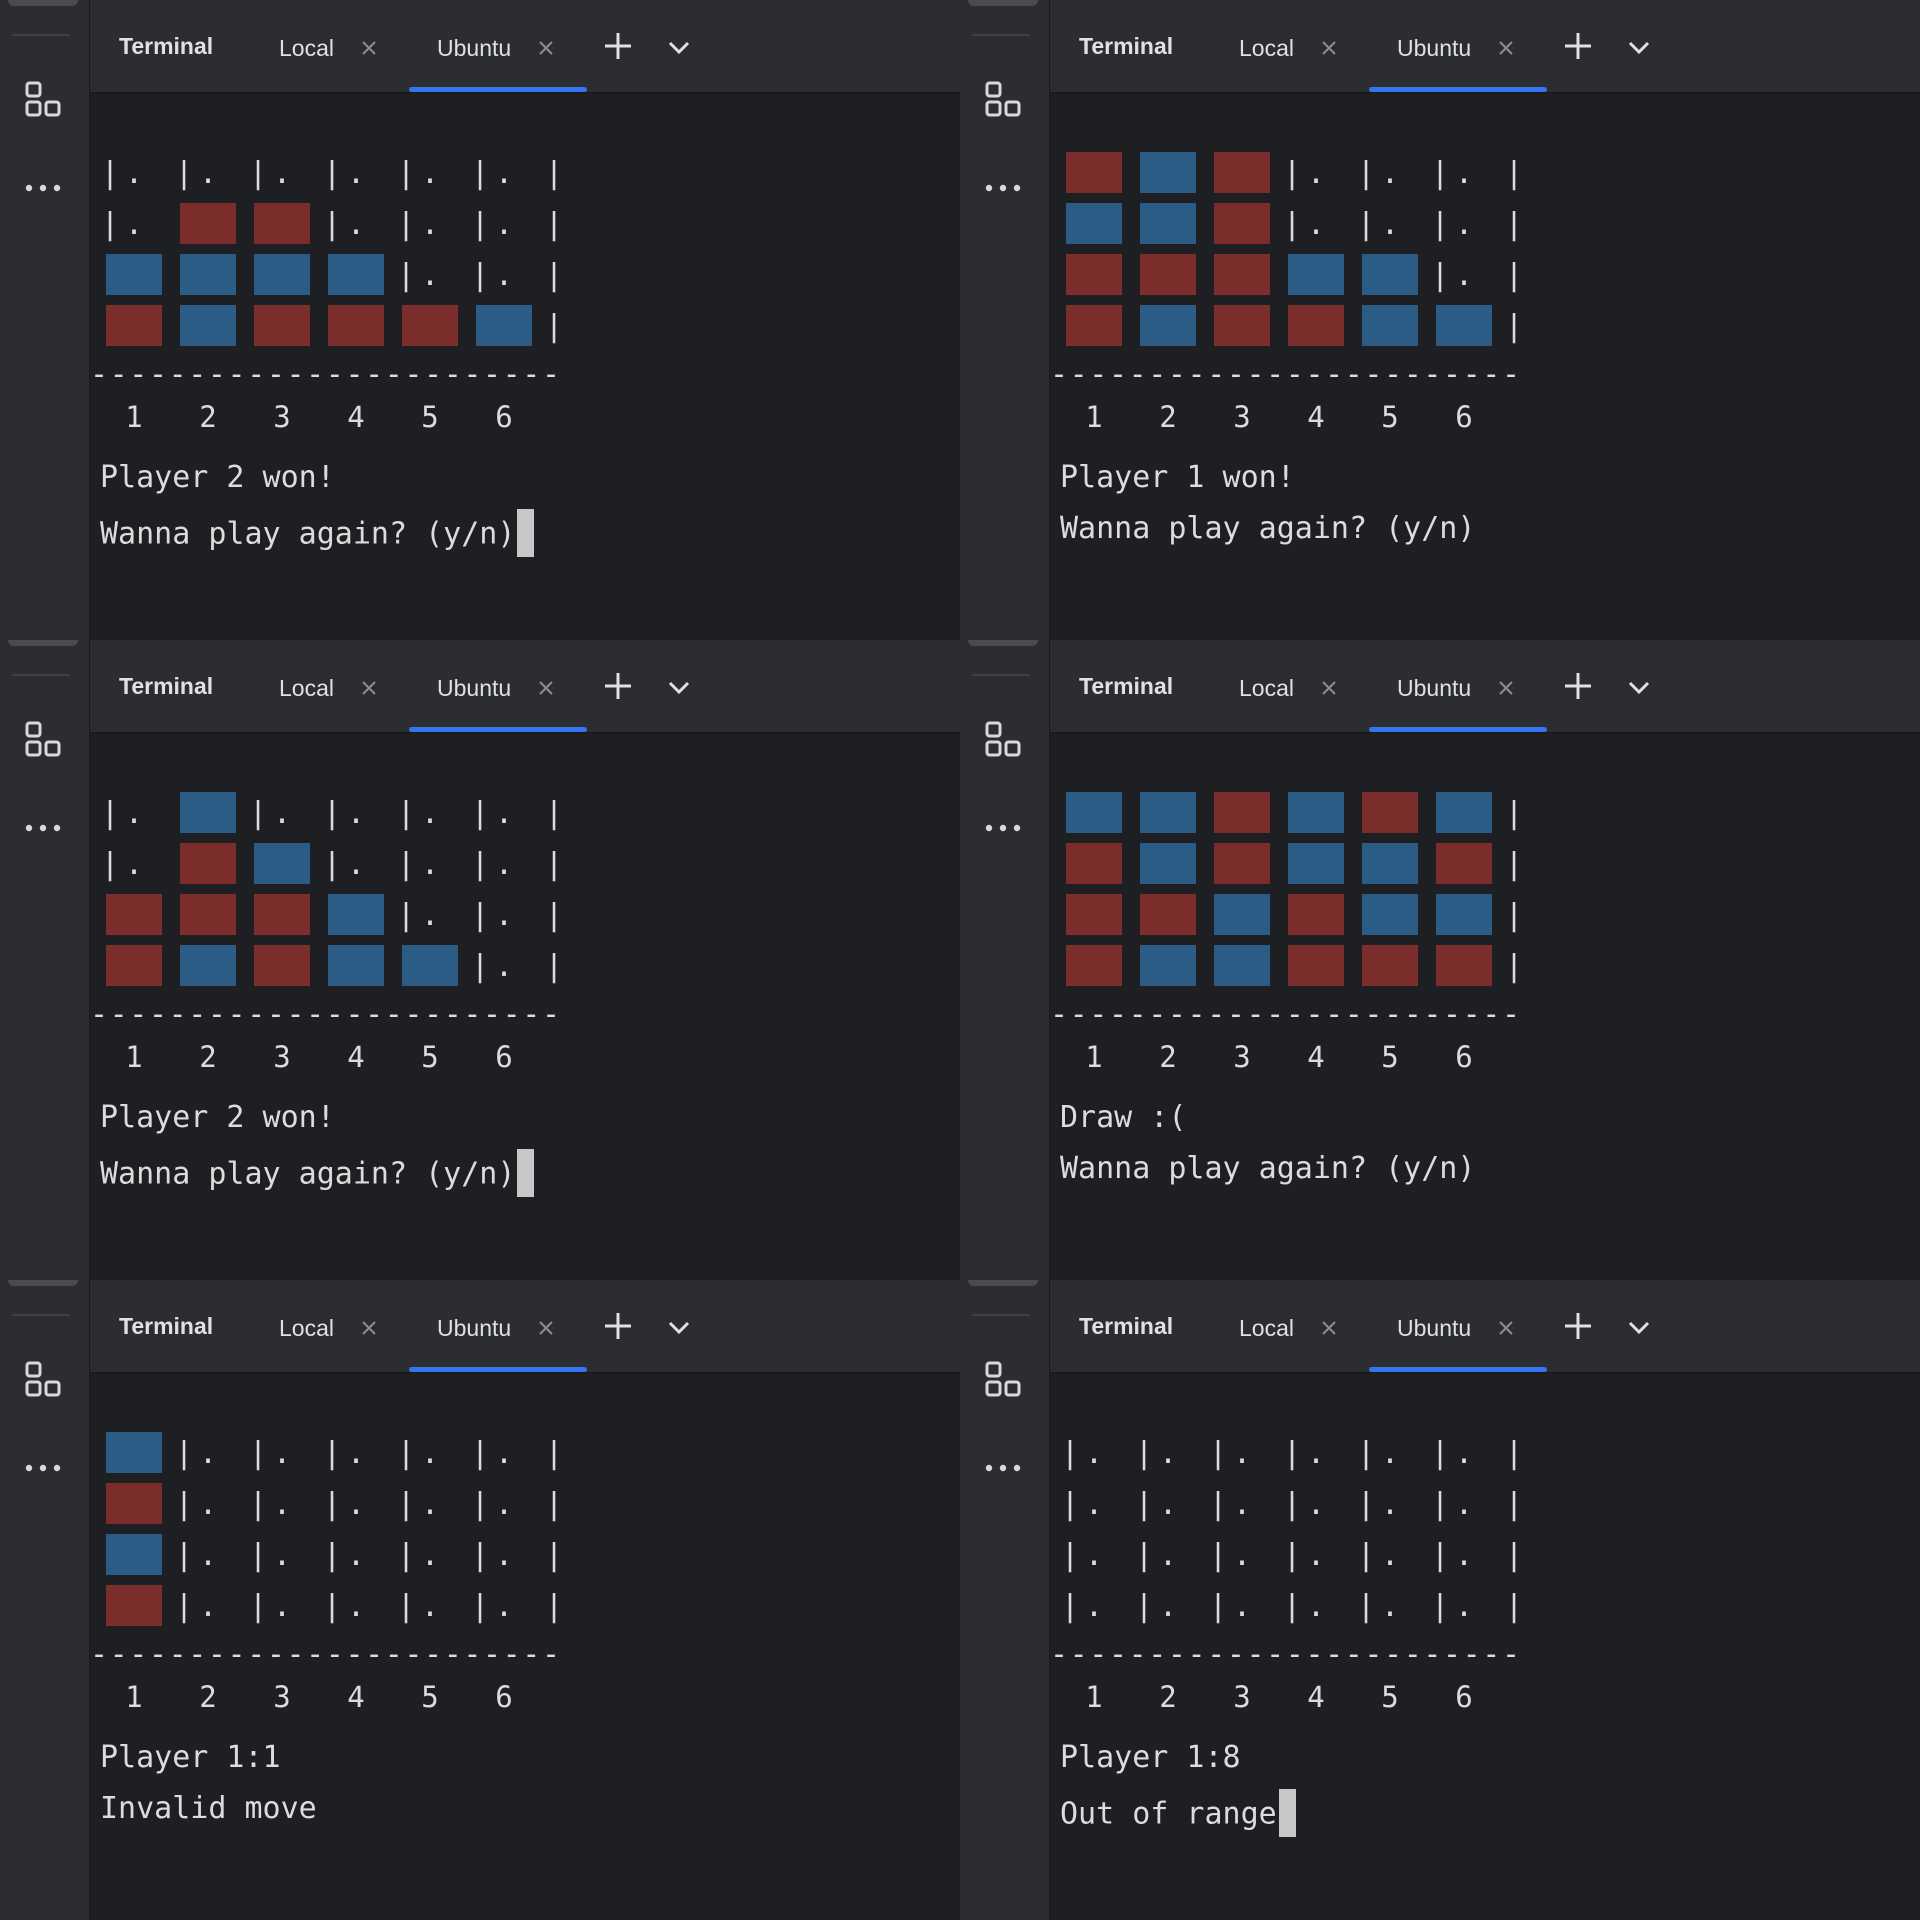 This screenshot has width=1920, height=1920. What do you see at coordinates (1005, 960) in the screenshot?
I see `tool-window-rail` at bounding box center [1005, 960].